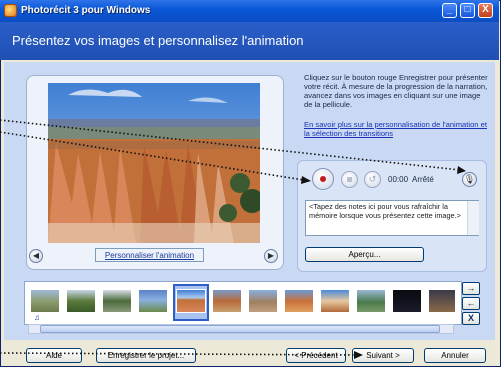 The width and height of the screenshot is (501, 367). Describe the element at coordinates (467, 10) in the screenshot. I see `maximize-button: □` at that location.